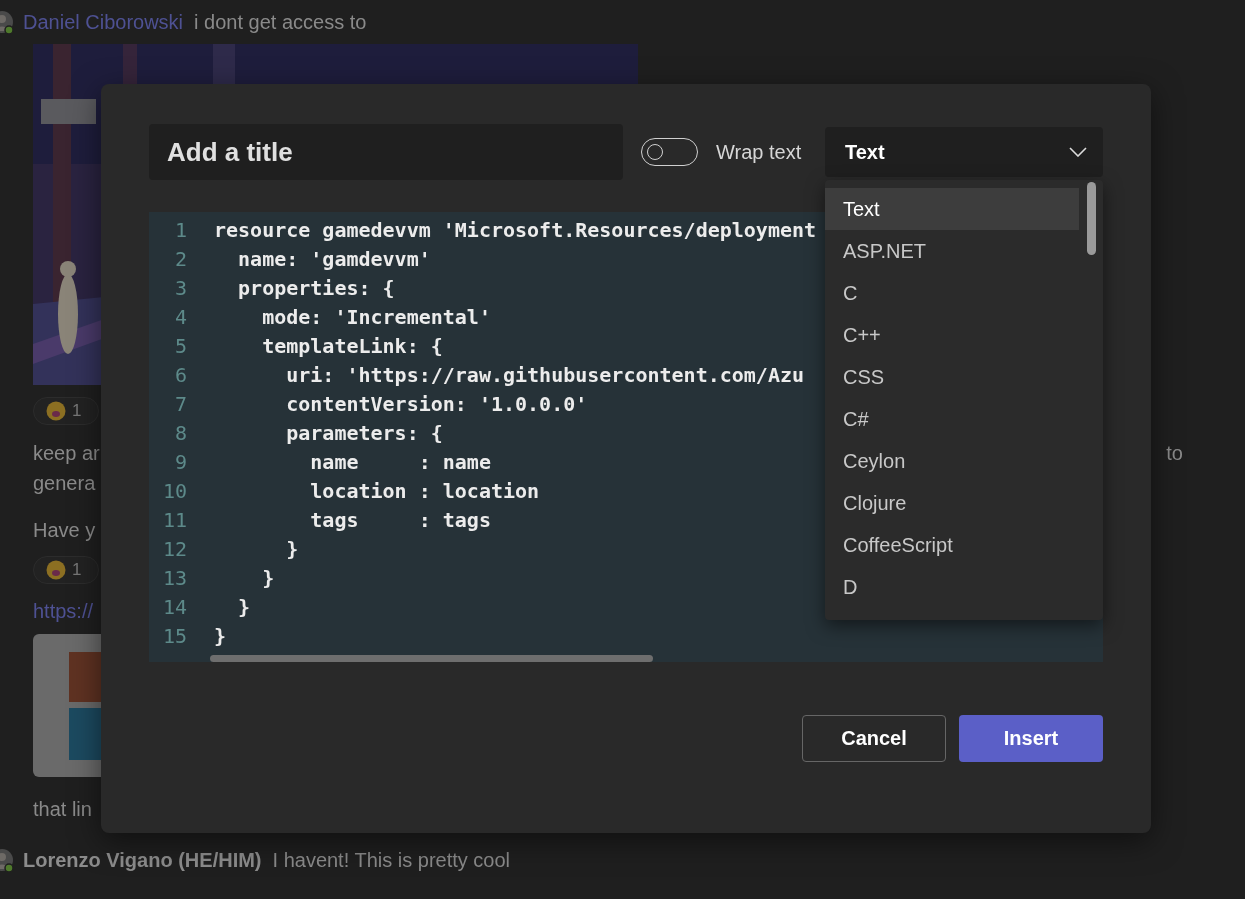 Image resolution: width=1245 pixels, height=899 pixels. Describe the element at coordinates (364, 433) in the screenshot. I see `code-line: parameters: {` at that location.